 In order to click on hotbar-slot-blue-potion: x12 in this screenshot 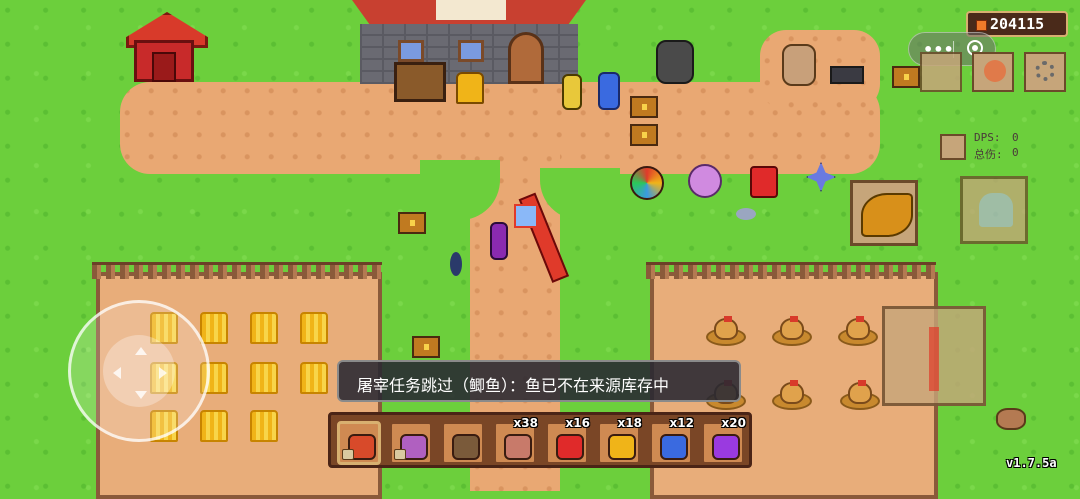, I will do `click(671, 440)`.